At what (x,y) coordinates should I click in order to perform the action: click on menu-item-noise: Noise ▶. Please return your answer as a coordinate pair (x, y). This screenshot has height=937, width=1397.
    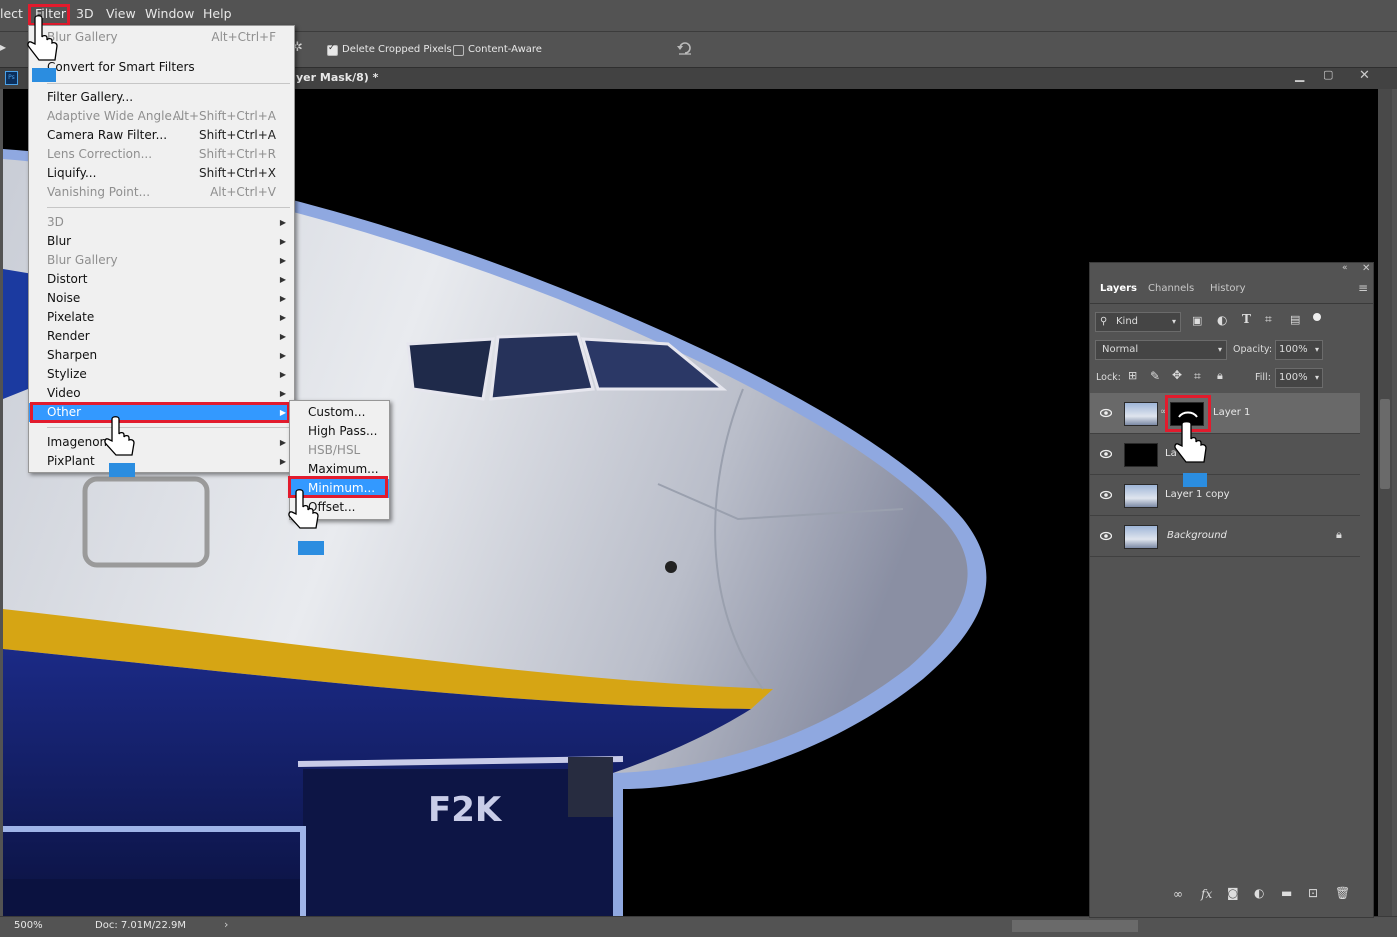
    Looking at the image, I should click on (161, 298).